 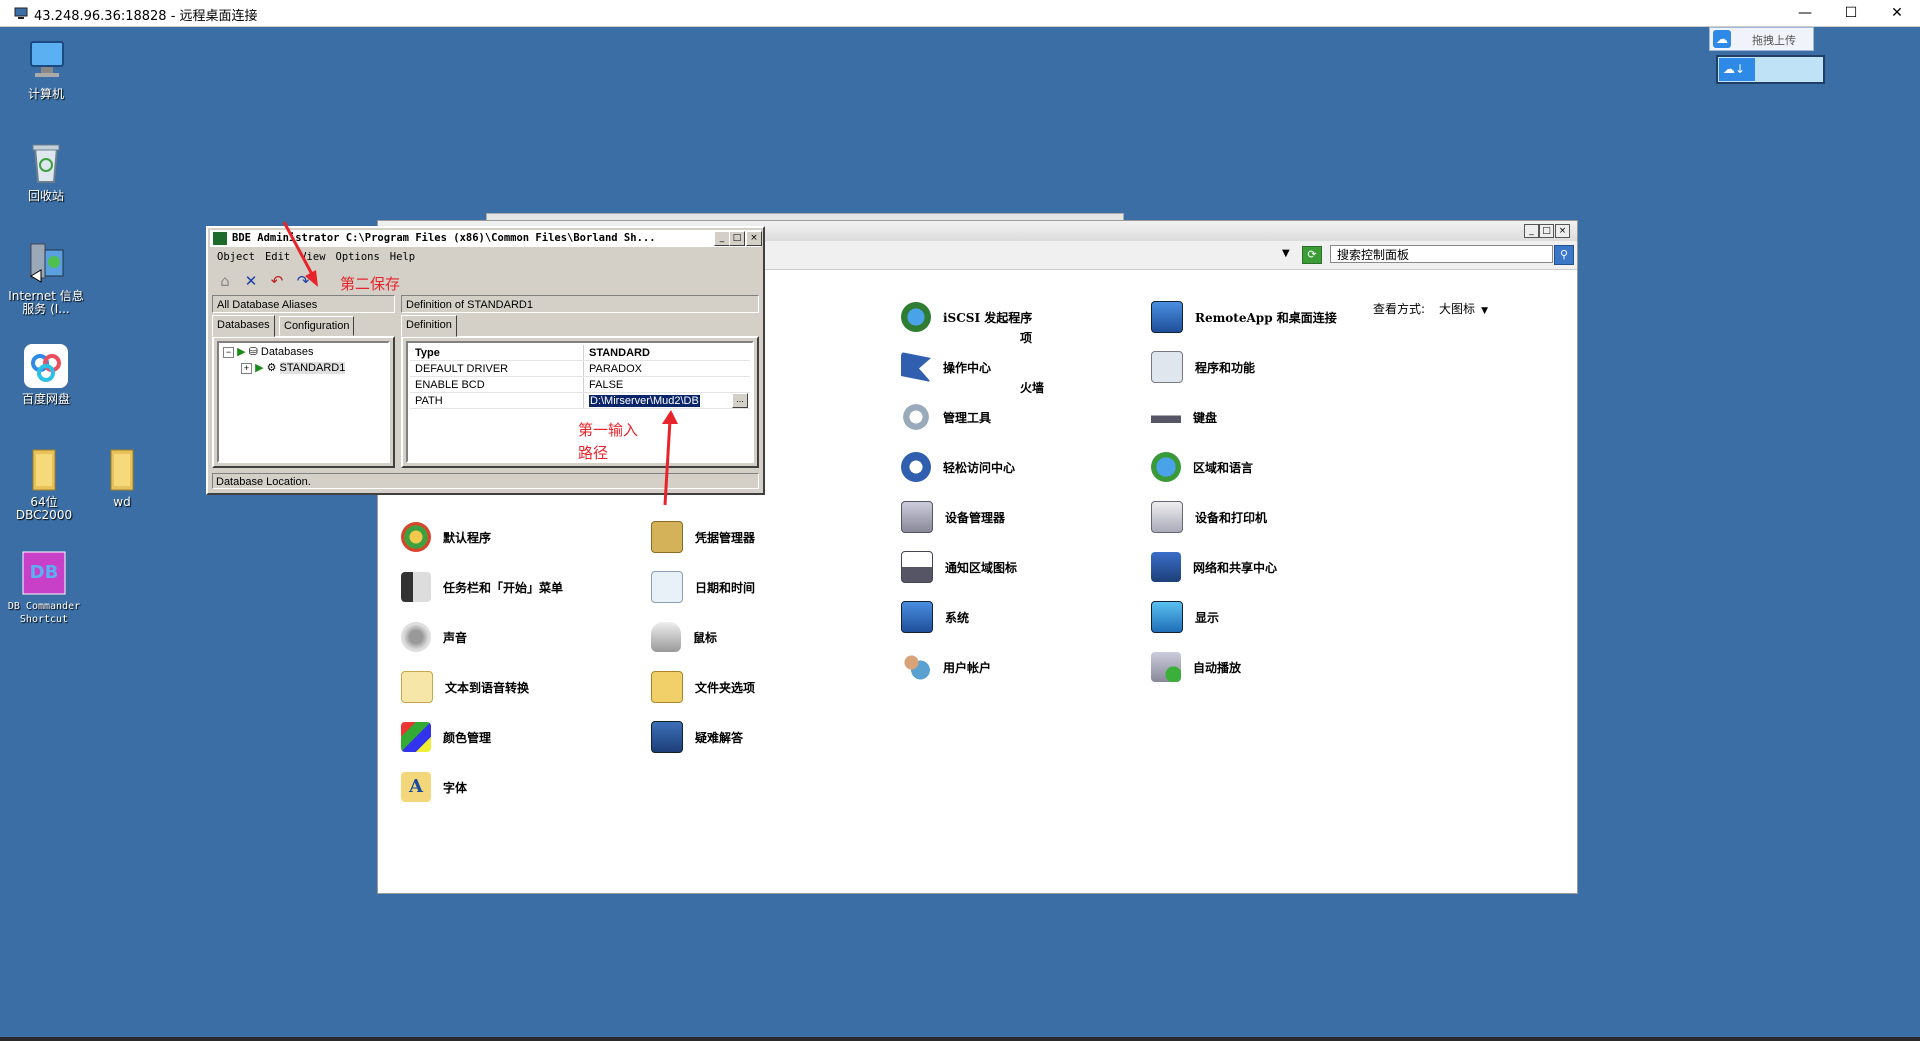 What do you see at coordinates (446, 537) in the screenshot?
I see `cp-item-default-programs: 默认程序` at bounding box center [446, 537].